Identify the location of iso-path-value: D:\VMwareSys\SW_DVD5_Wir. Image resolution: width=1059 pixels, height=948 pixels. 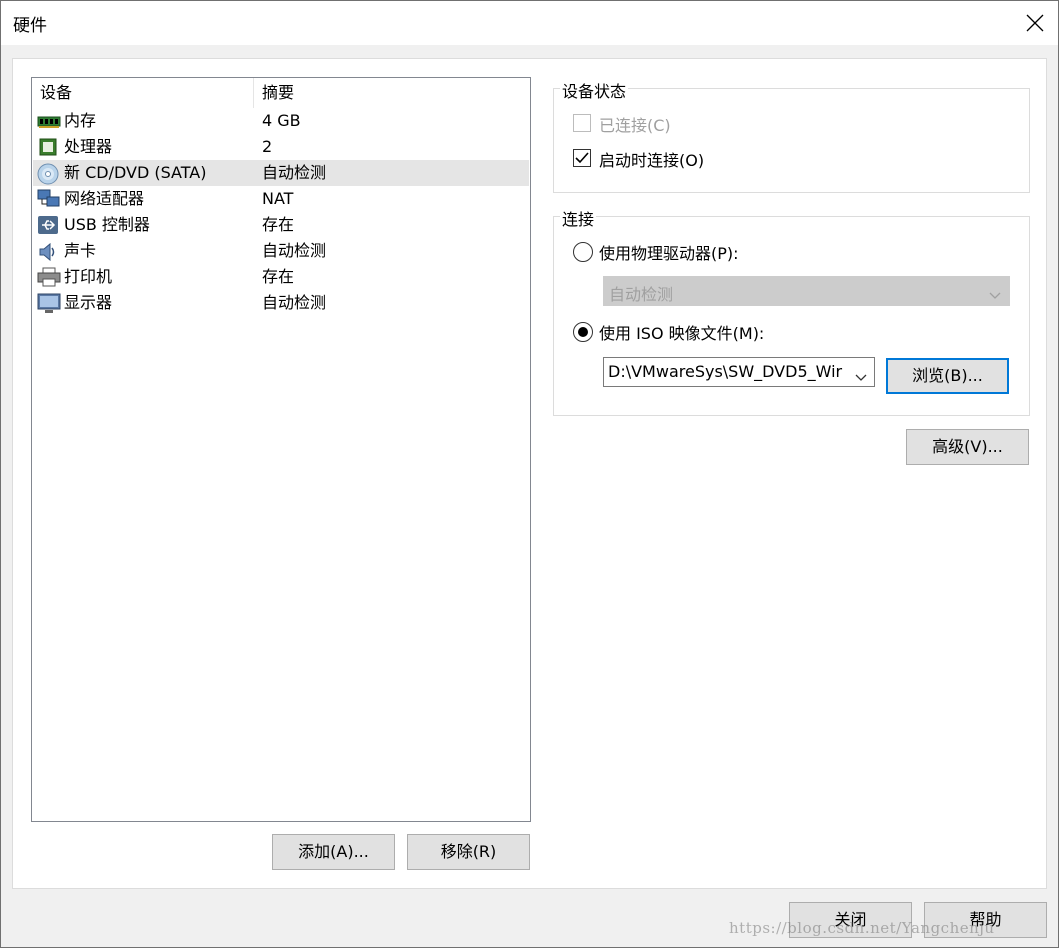
(729, 371).